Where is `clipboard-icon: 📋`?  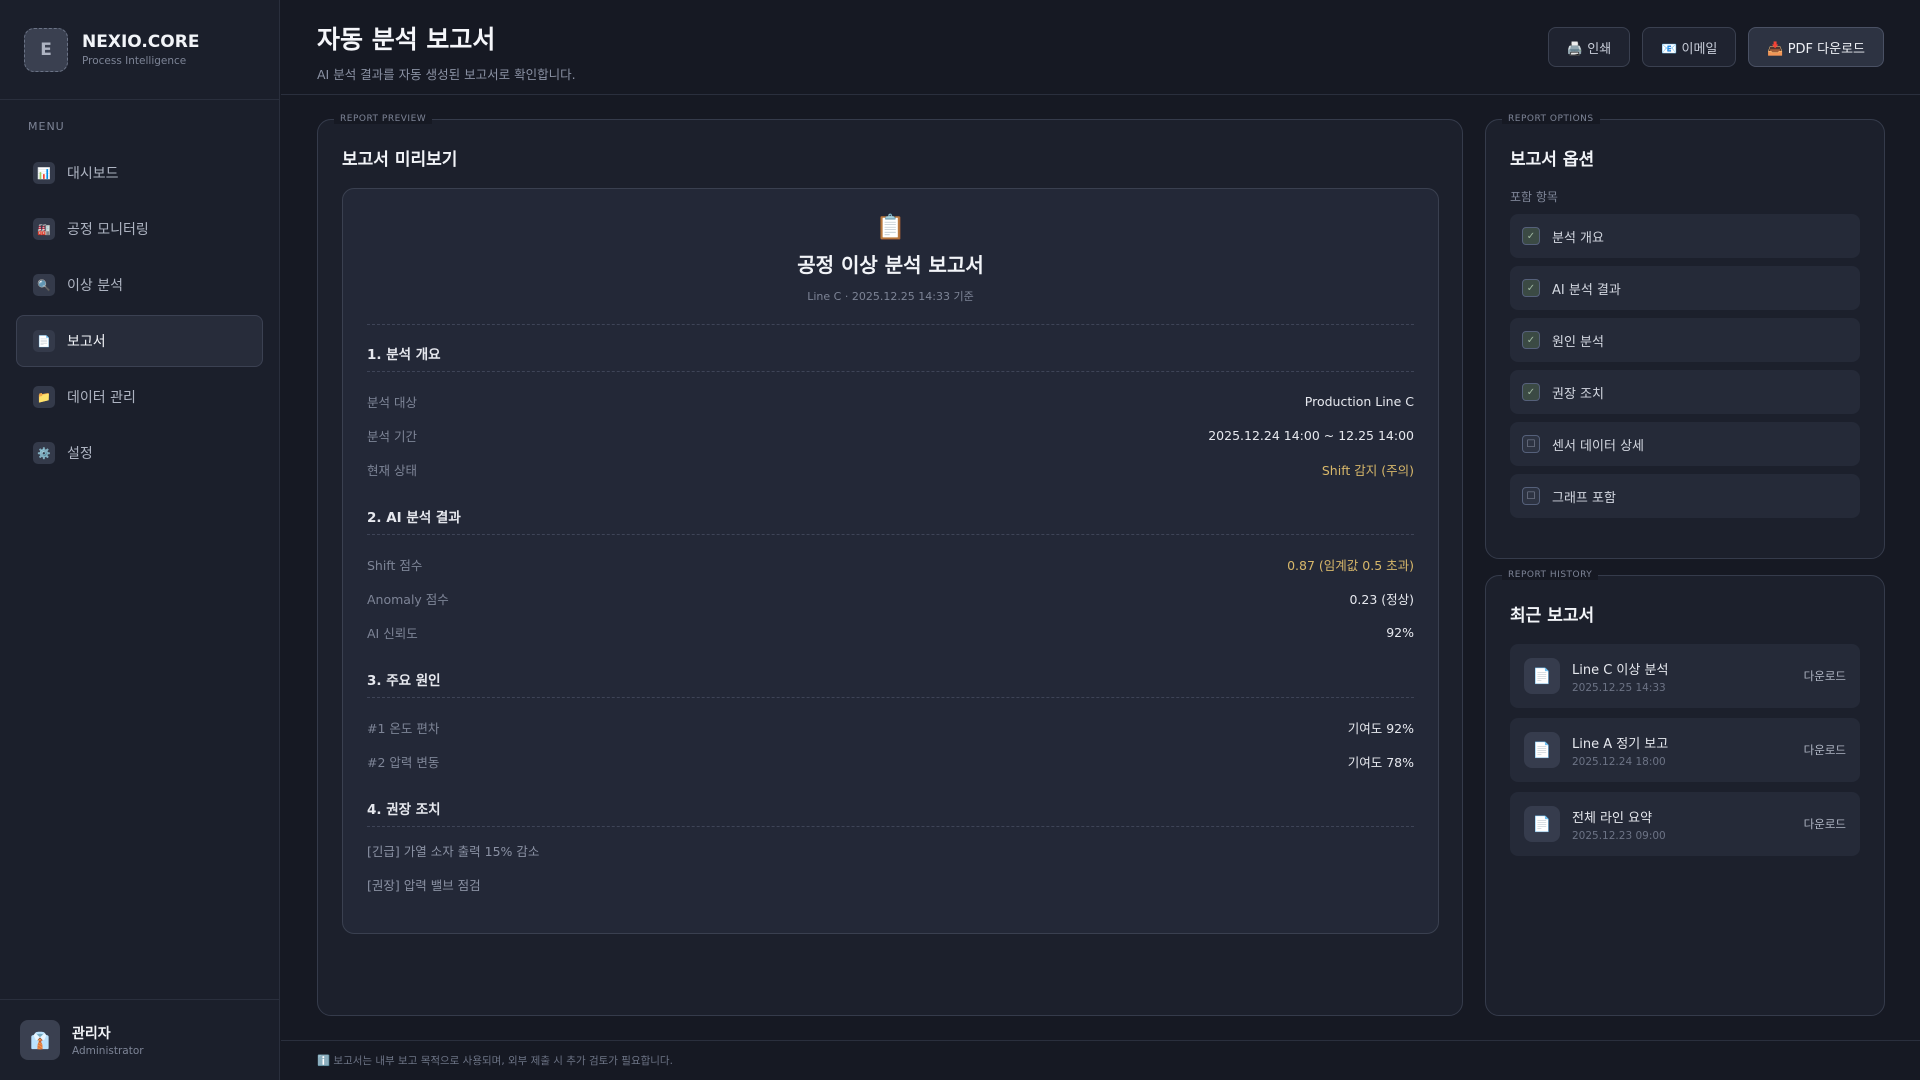 clipboard-icon: 📋 is located at coordinates (890, 227).